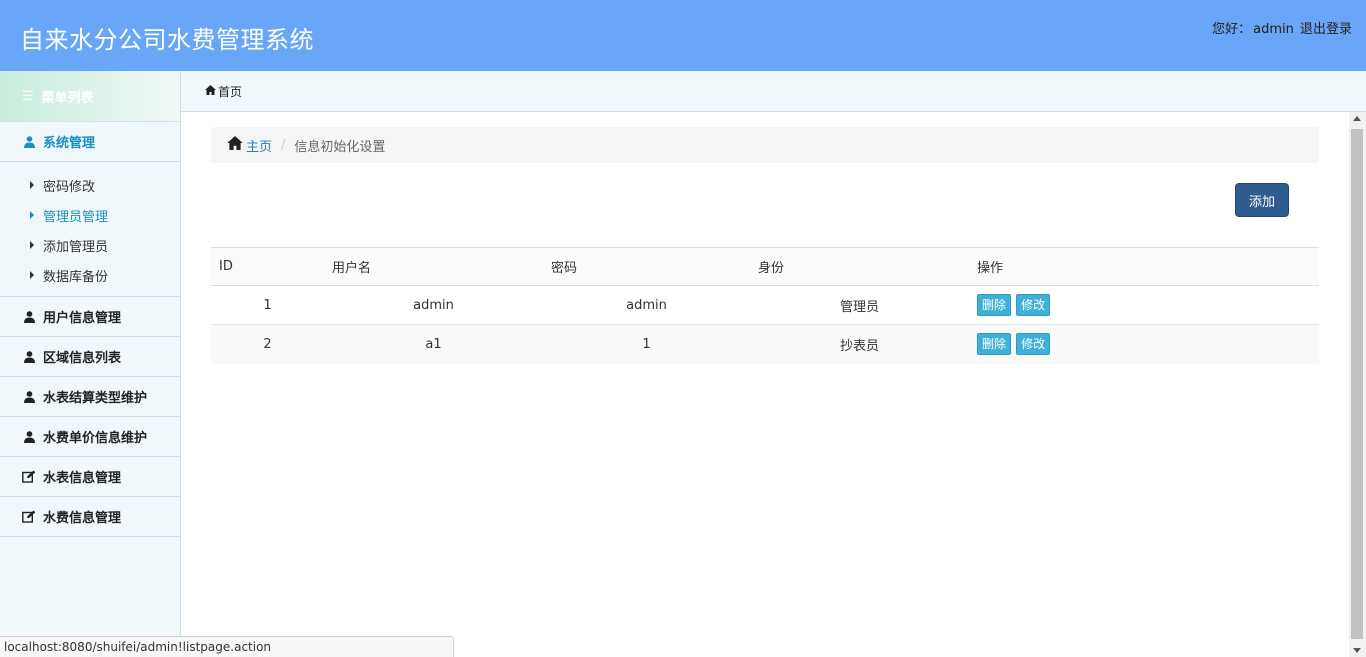 This screenshot has height=657, width=1366. What do you see at coordinates (267, 305) in the screenshot?
I see `cell-id: 1` at bounding box center [267, 305].